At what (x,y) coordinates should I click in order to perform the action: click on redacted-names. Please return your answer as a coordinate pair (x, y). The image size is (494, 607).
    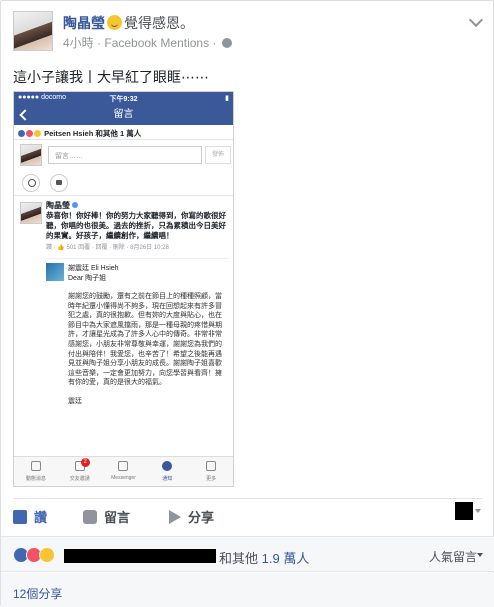
    Looking at the image, I should click on (140, 556).